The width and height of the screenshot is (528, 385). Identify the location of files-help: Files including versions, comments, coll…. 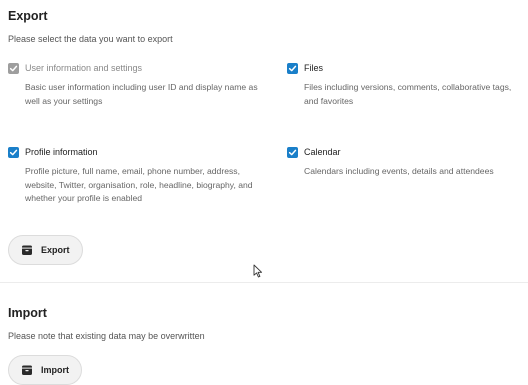
(408, 94).